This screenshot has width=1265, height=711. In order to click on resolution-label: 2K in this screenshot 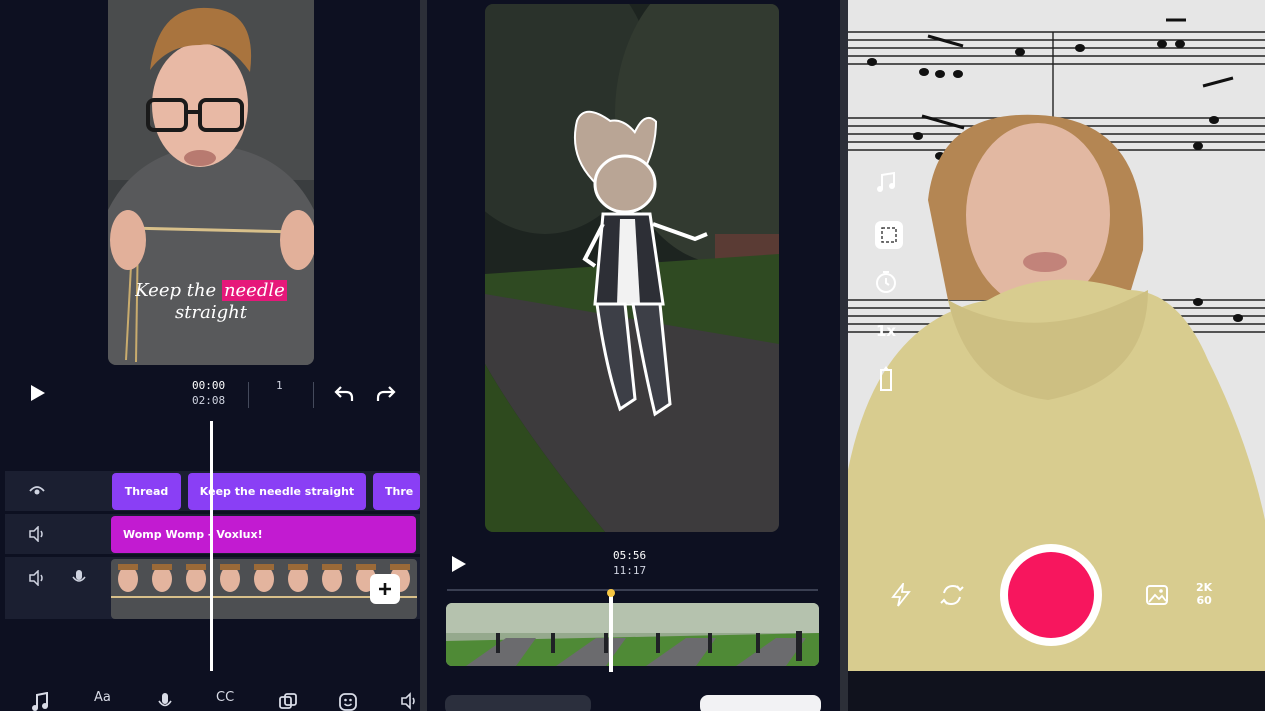, I will do `click(1204, 587)`.